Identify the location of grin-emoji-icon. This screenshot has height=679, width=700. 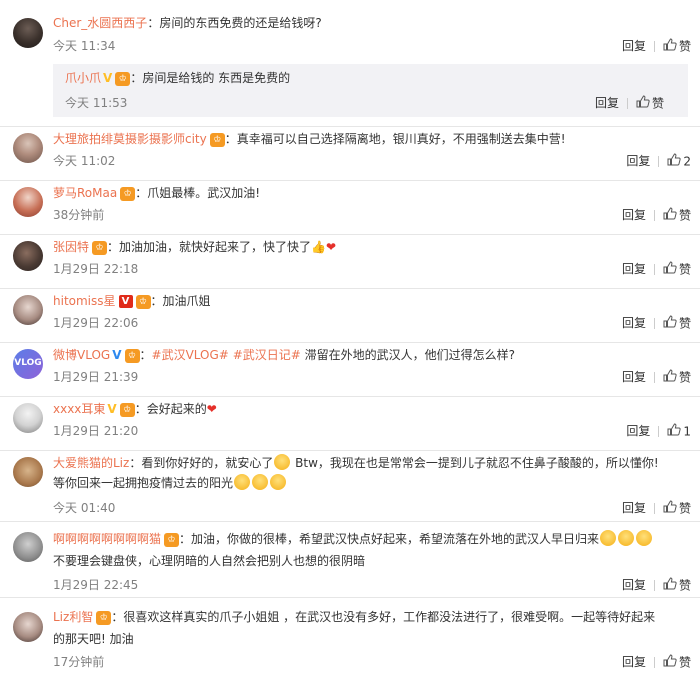
(260, 482).